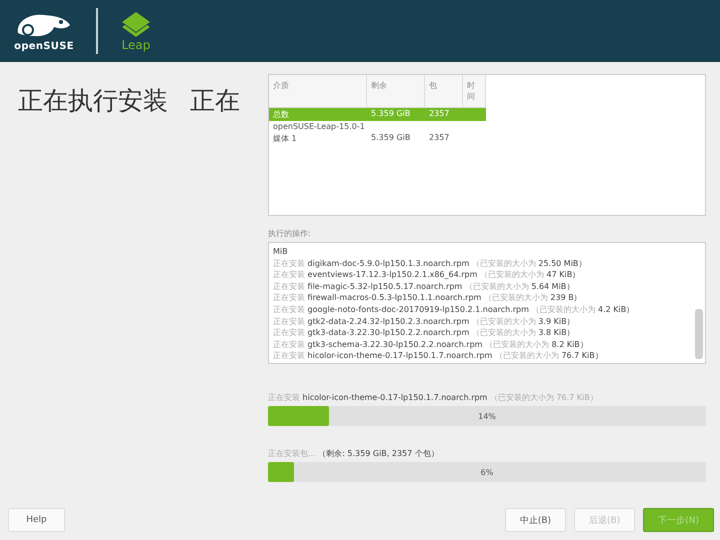 The width and height of the screenshot is (720, 540). I want to click on log-line: 正在安装 google-noto-fonts-doc-20170919-lp150.2.1.noarch.rpm （已安装的大小为 4.2 KiB）, so click(454, 310).